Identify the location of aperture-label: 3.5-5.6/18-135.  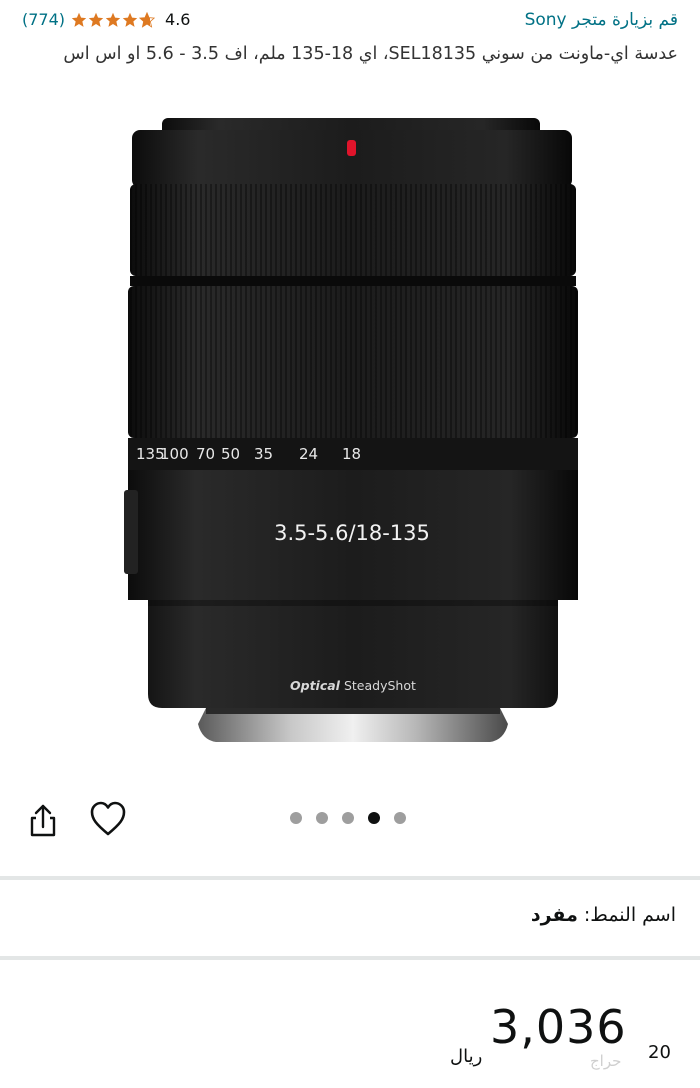
(352, 533).